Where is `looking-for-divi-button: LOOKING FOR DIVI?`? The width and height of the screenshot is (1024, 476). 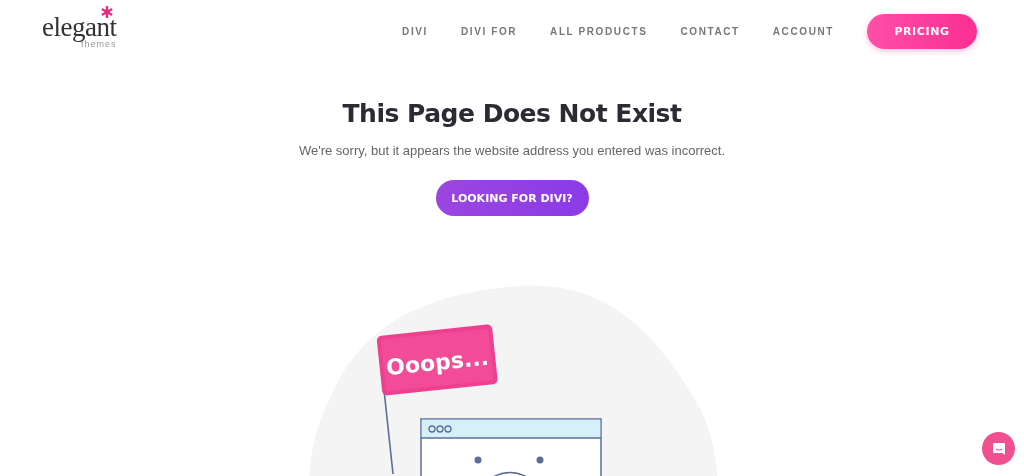
looking-for-divi-button: LOOKING FOR DIVI? is located at coordinates (512, 198).